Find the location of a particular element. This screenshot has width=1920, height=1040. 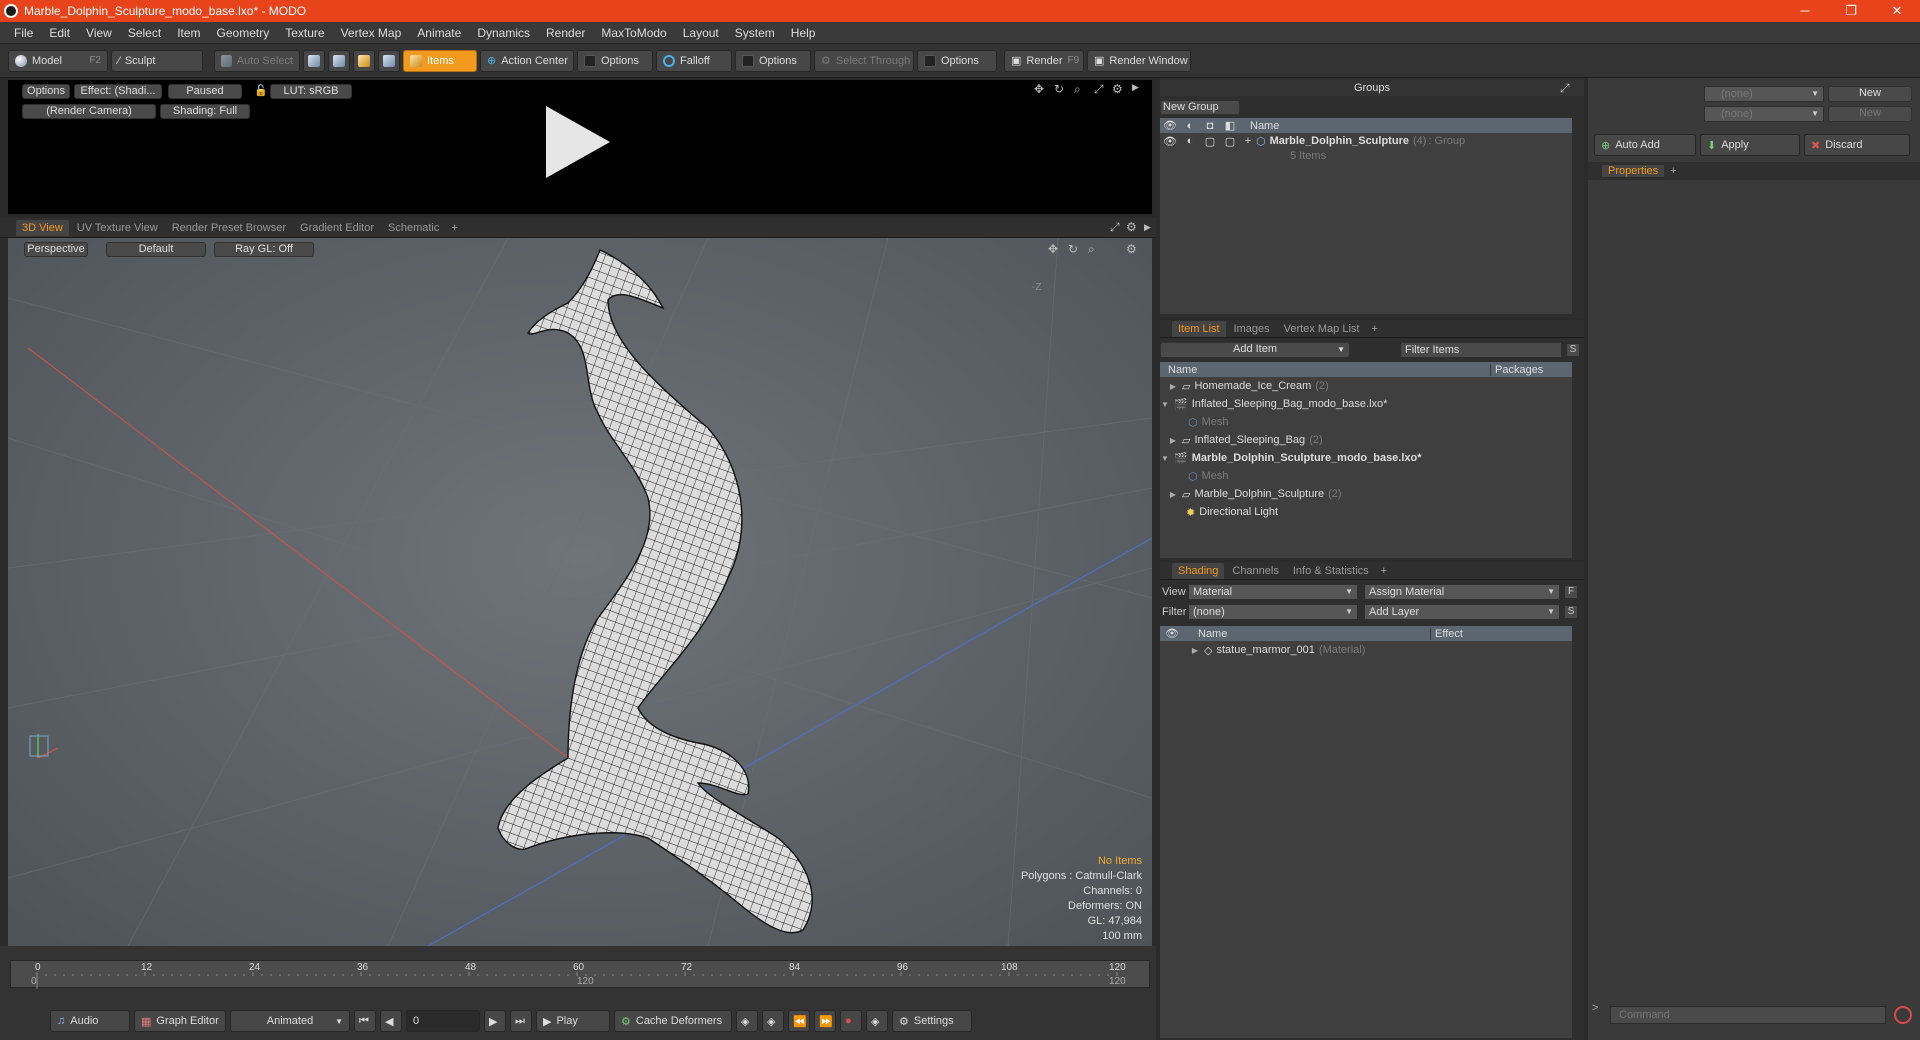

item-row-directional-light: ✹ Directional Light is located at coordinates (1366, 512).